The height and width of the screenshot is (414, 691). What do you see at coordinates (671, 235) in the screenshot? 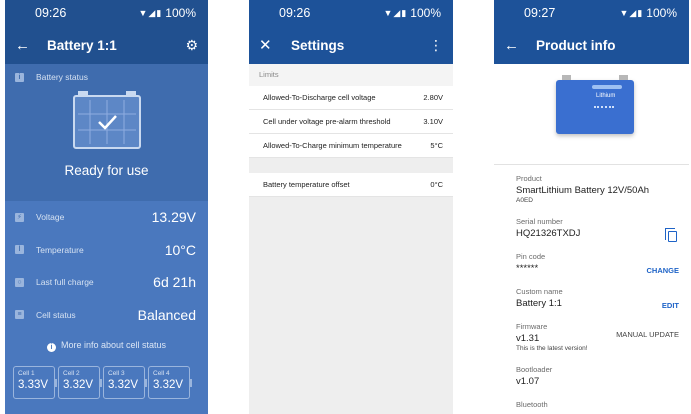
I see `copy-icon` at bounding box center [671, 235].